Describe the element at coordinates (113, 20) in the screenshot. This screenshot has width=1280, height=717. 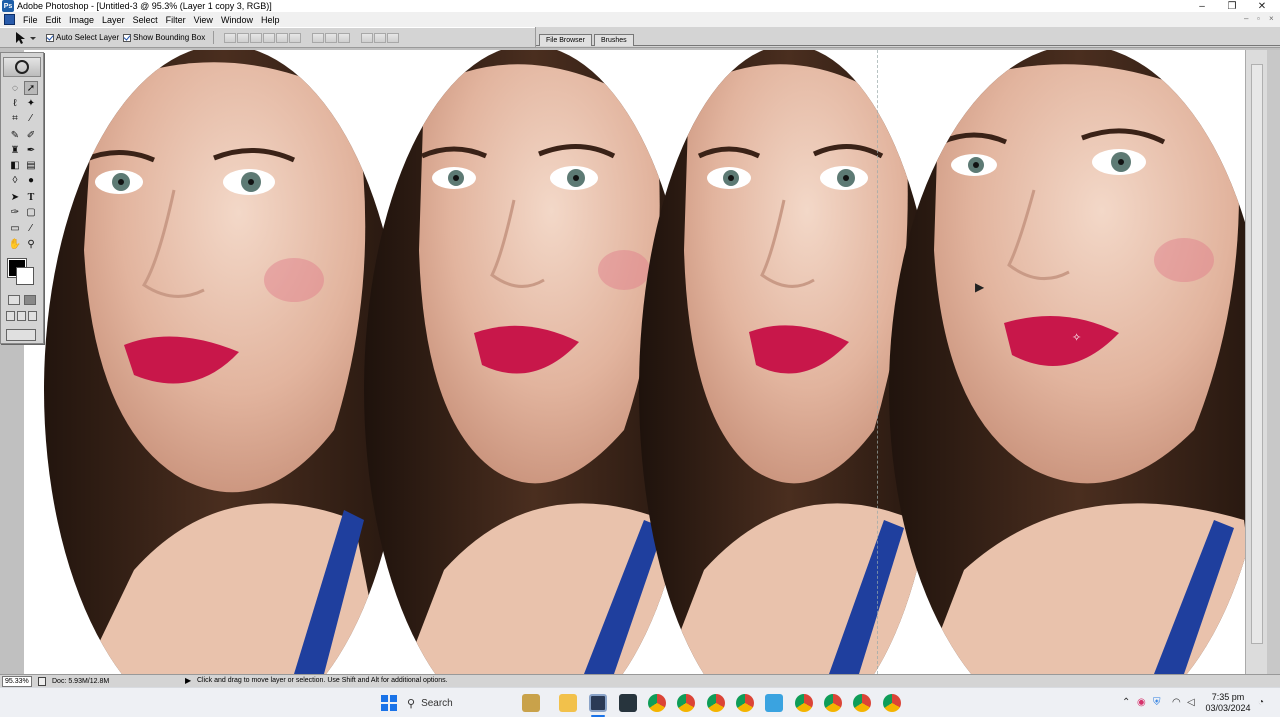
I see `menu-layer: Layer` at that location.